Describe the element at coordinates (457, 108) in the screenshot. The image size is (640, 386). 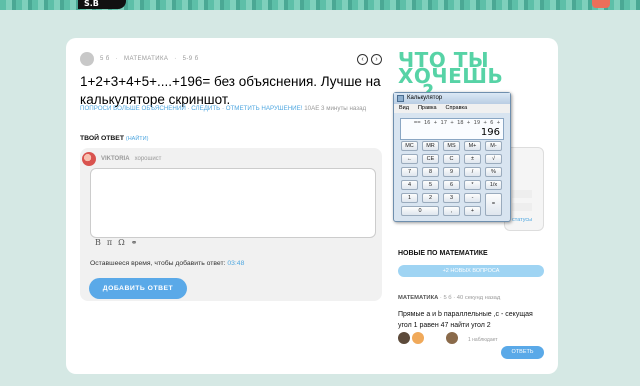
I see `menu-help: Справка` at that location.